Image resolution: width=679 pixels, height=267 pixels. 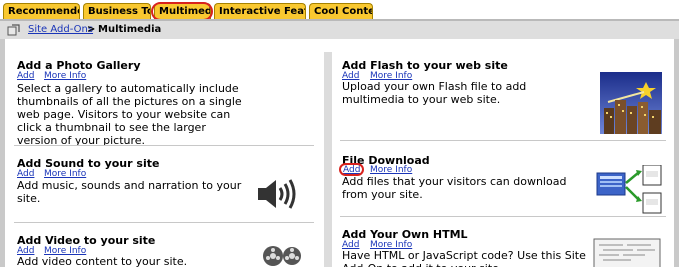 I want to click on item-description: Add video content to your site., so click(x=102, y=261).